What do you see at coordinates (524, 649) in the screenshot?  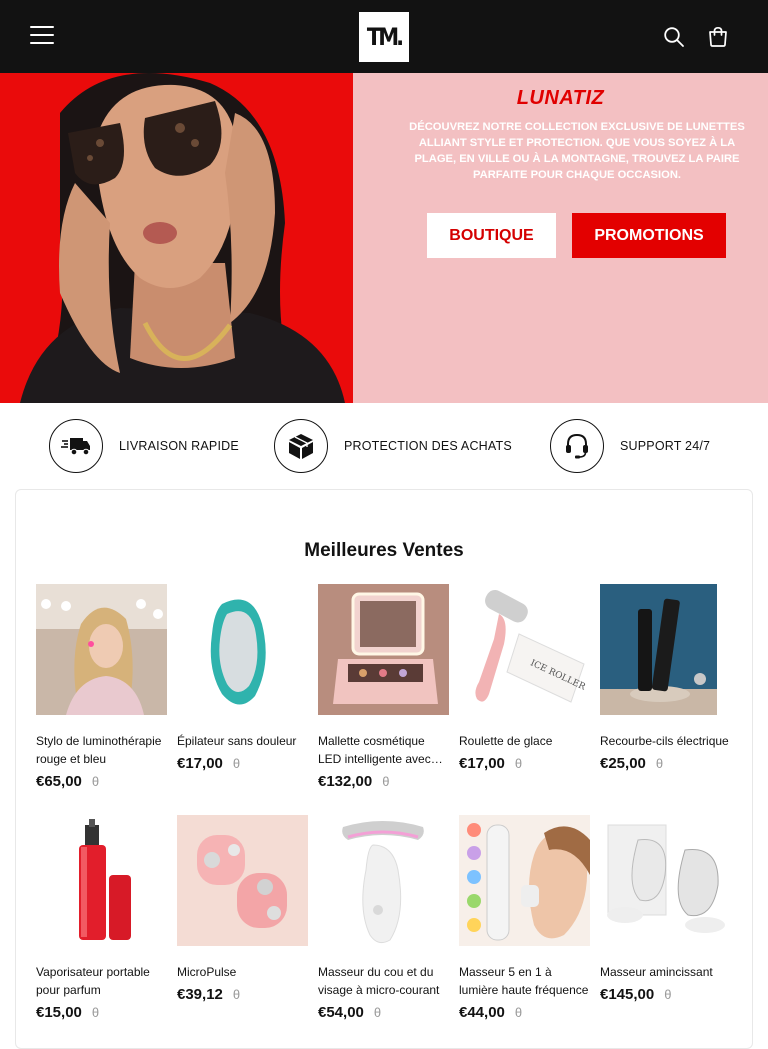 I see `product-image: ICE ROLLER` at bounding box center [524, 649].